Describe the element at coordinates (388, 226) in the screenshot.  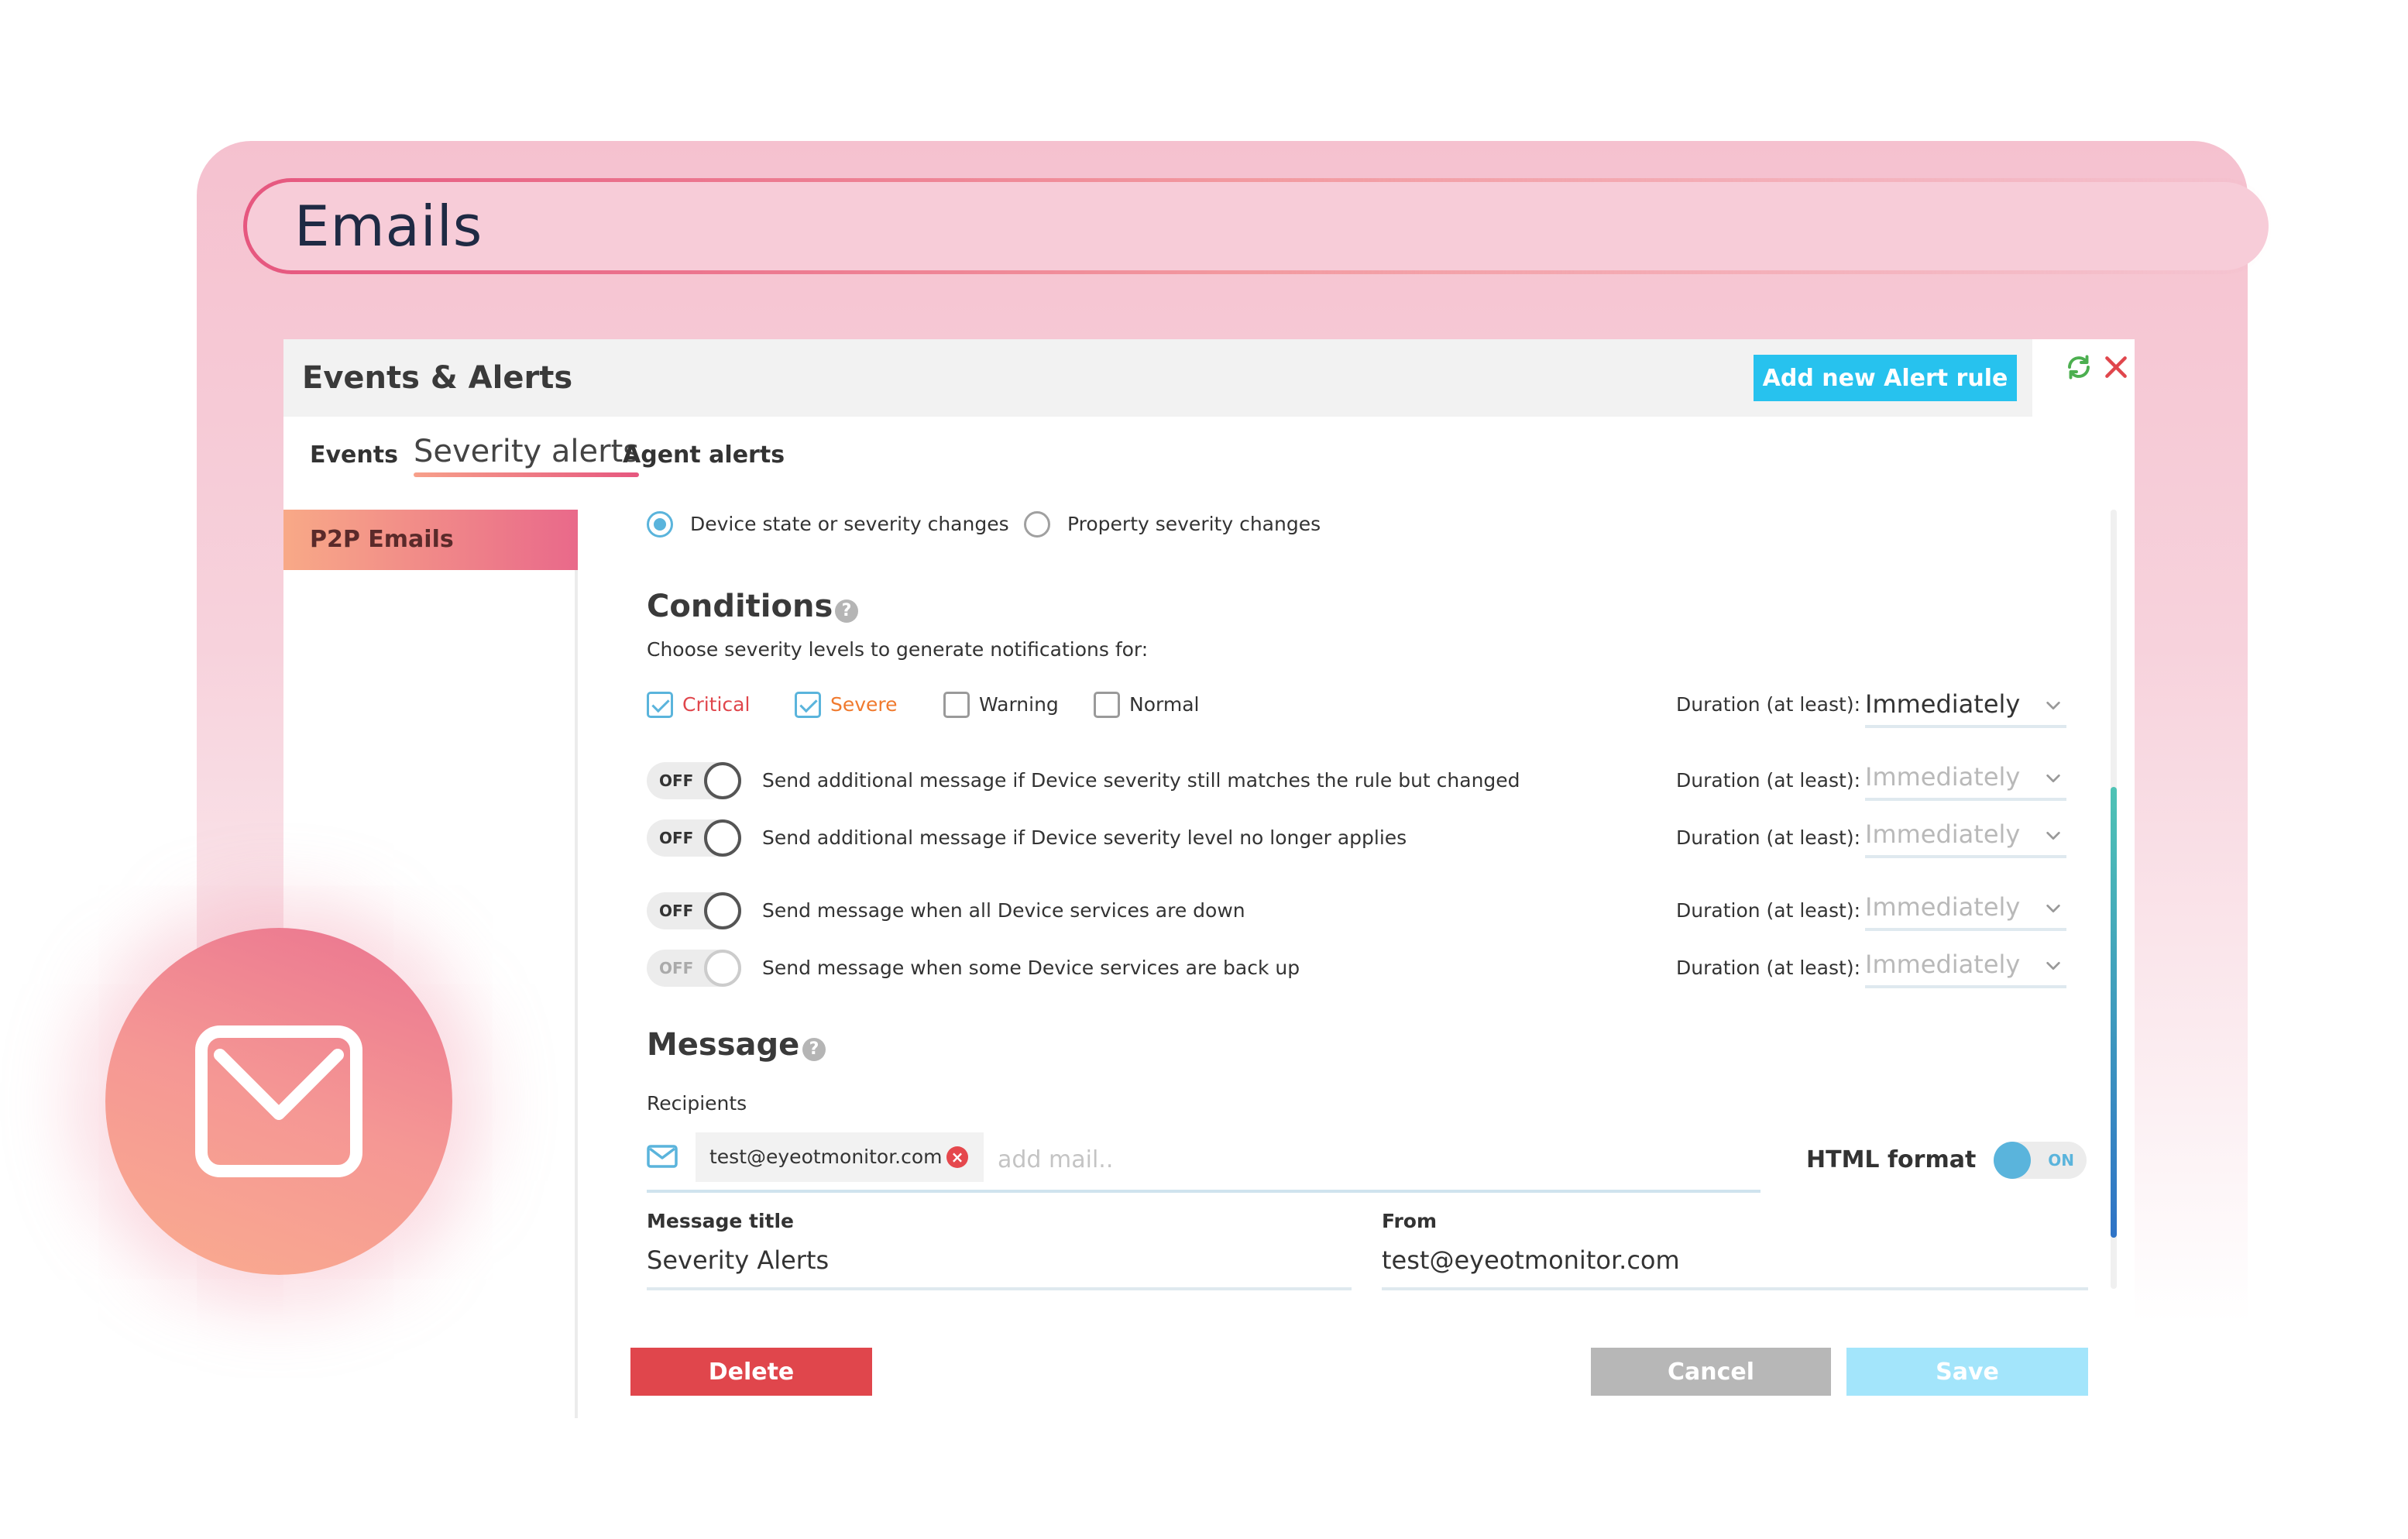
I see `page-title: Emails` at that location.